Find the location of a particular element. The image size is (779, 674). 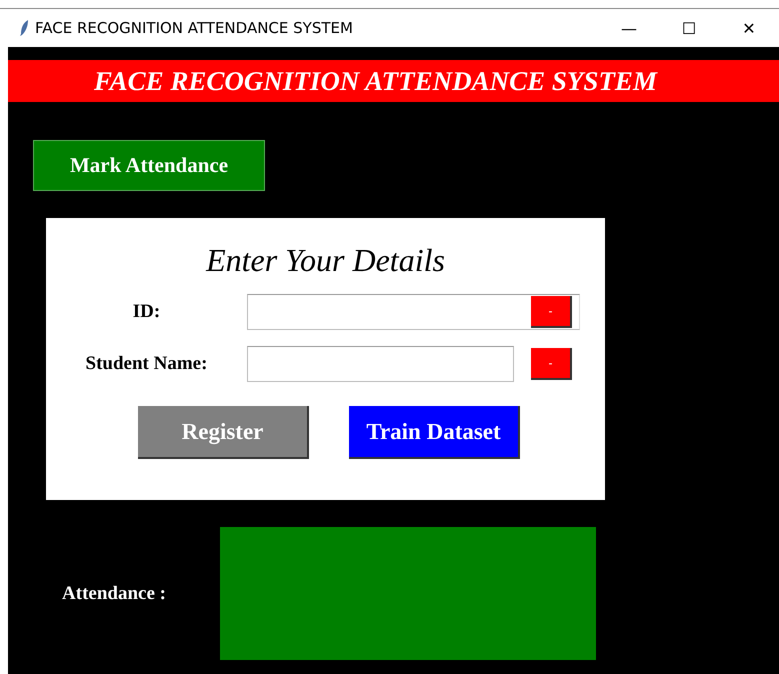

minimize-button: — is located at coordinates (629, 28).